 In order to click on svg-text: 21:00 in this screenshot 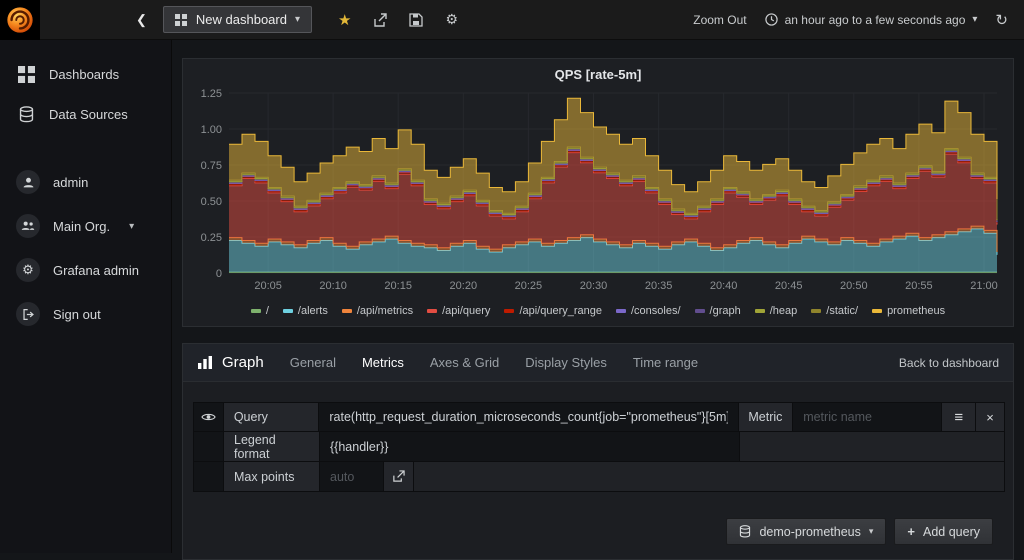, I will do `click(984, 286)`.